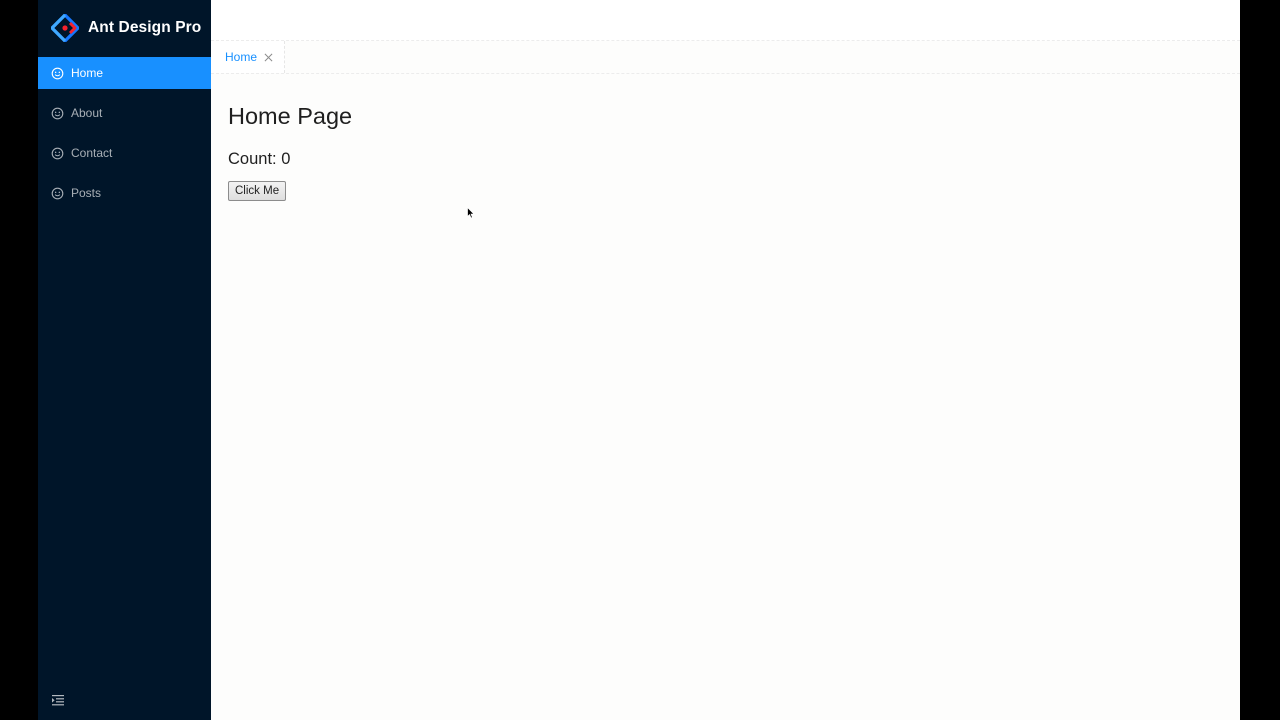 The height and width of the screenshot is (720, 1280). I want to click on close-icon, so click(268, 57).